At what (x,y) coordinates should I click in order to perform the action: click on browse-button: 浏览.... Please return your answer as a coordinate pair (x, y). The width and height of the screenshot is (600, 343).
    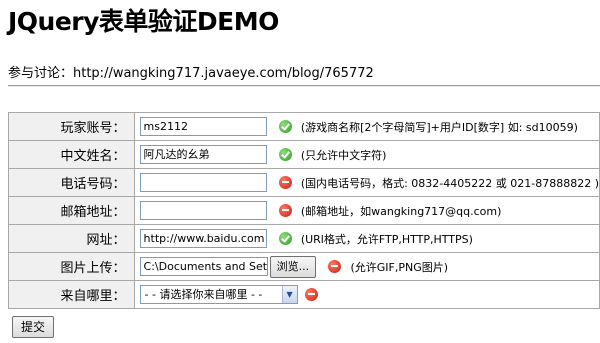
    Looking at the image, I should click on (293, 266).